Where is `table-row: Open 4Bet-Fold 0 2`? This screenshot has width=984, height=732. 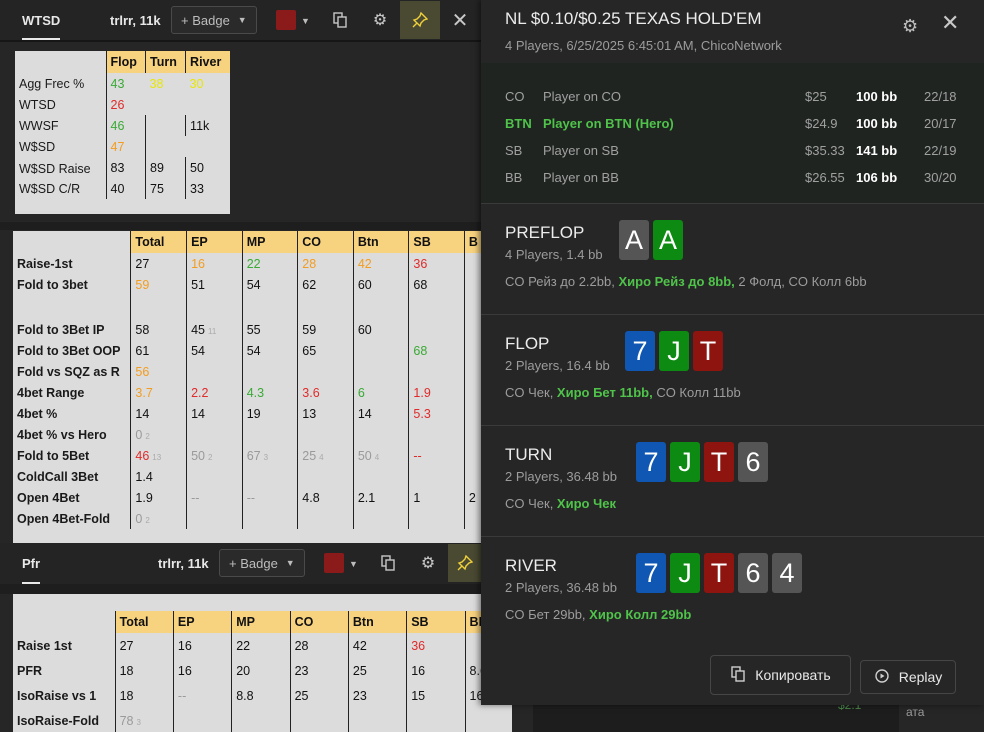
table-row: Open 4Bet-Fold 0 2 is located at coordinates (247, 518).